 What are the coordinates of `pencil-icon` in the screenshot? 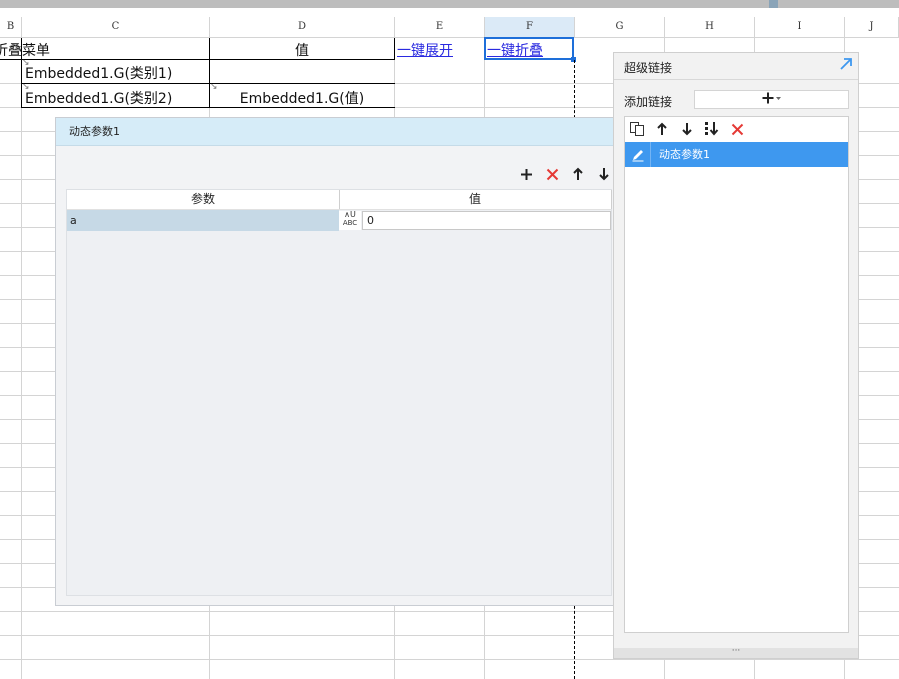 It's located at (638, 154).